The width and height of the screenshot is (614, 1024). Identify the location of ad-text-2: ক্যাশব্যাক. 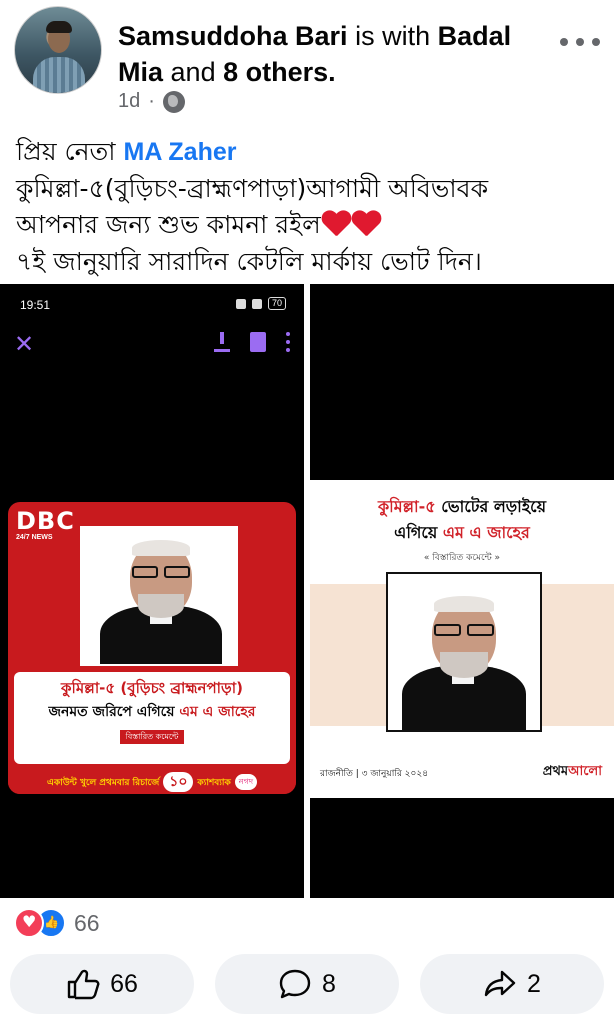
(214, 782).